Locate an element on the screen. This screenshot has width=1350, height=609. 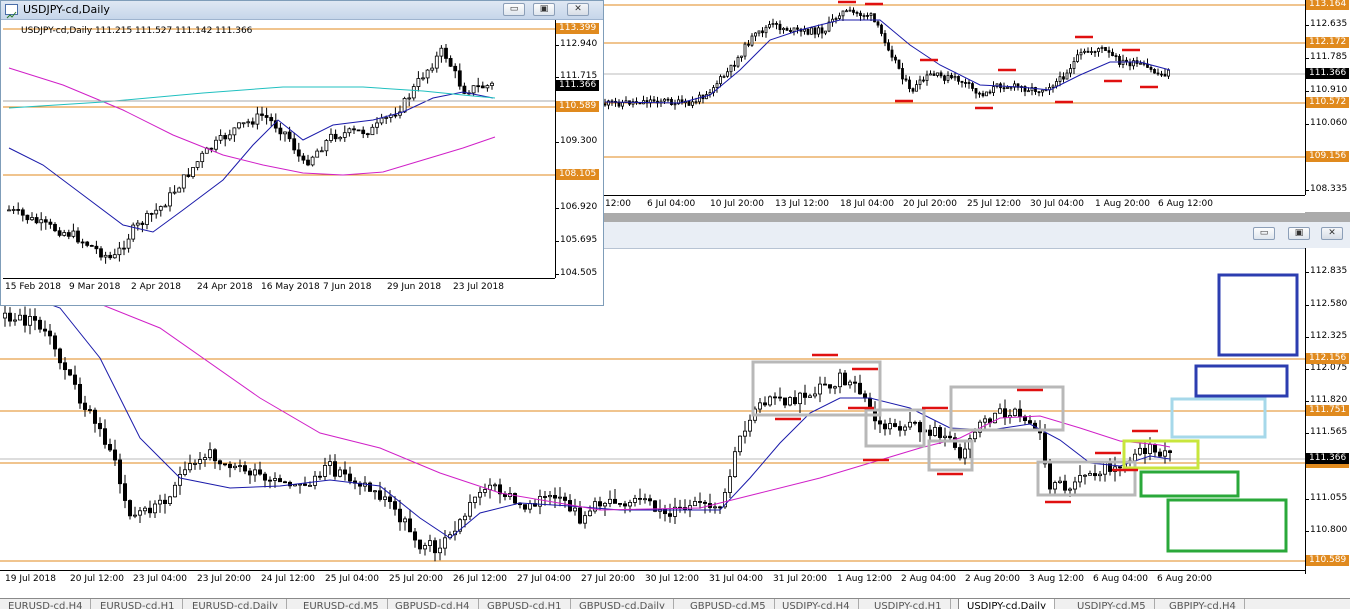
daily-restore-button: ▣ is located at coordinates (544, 9).